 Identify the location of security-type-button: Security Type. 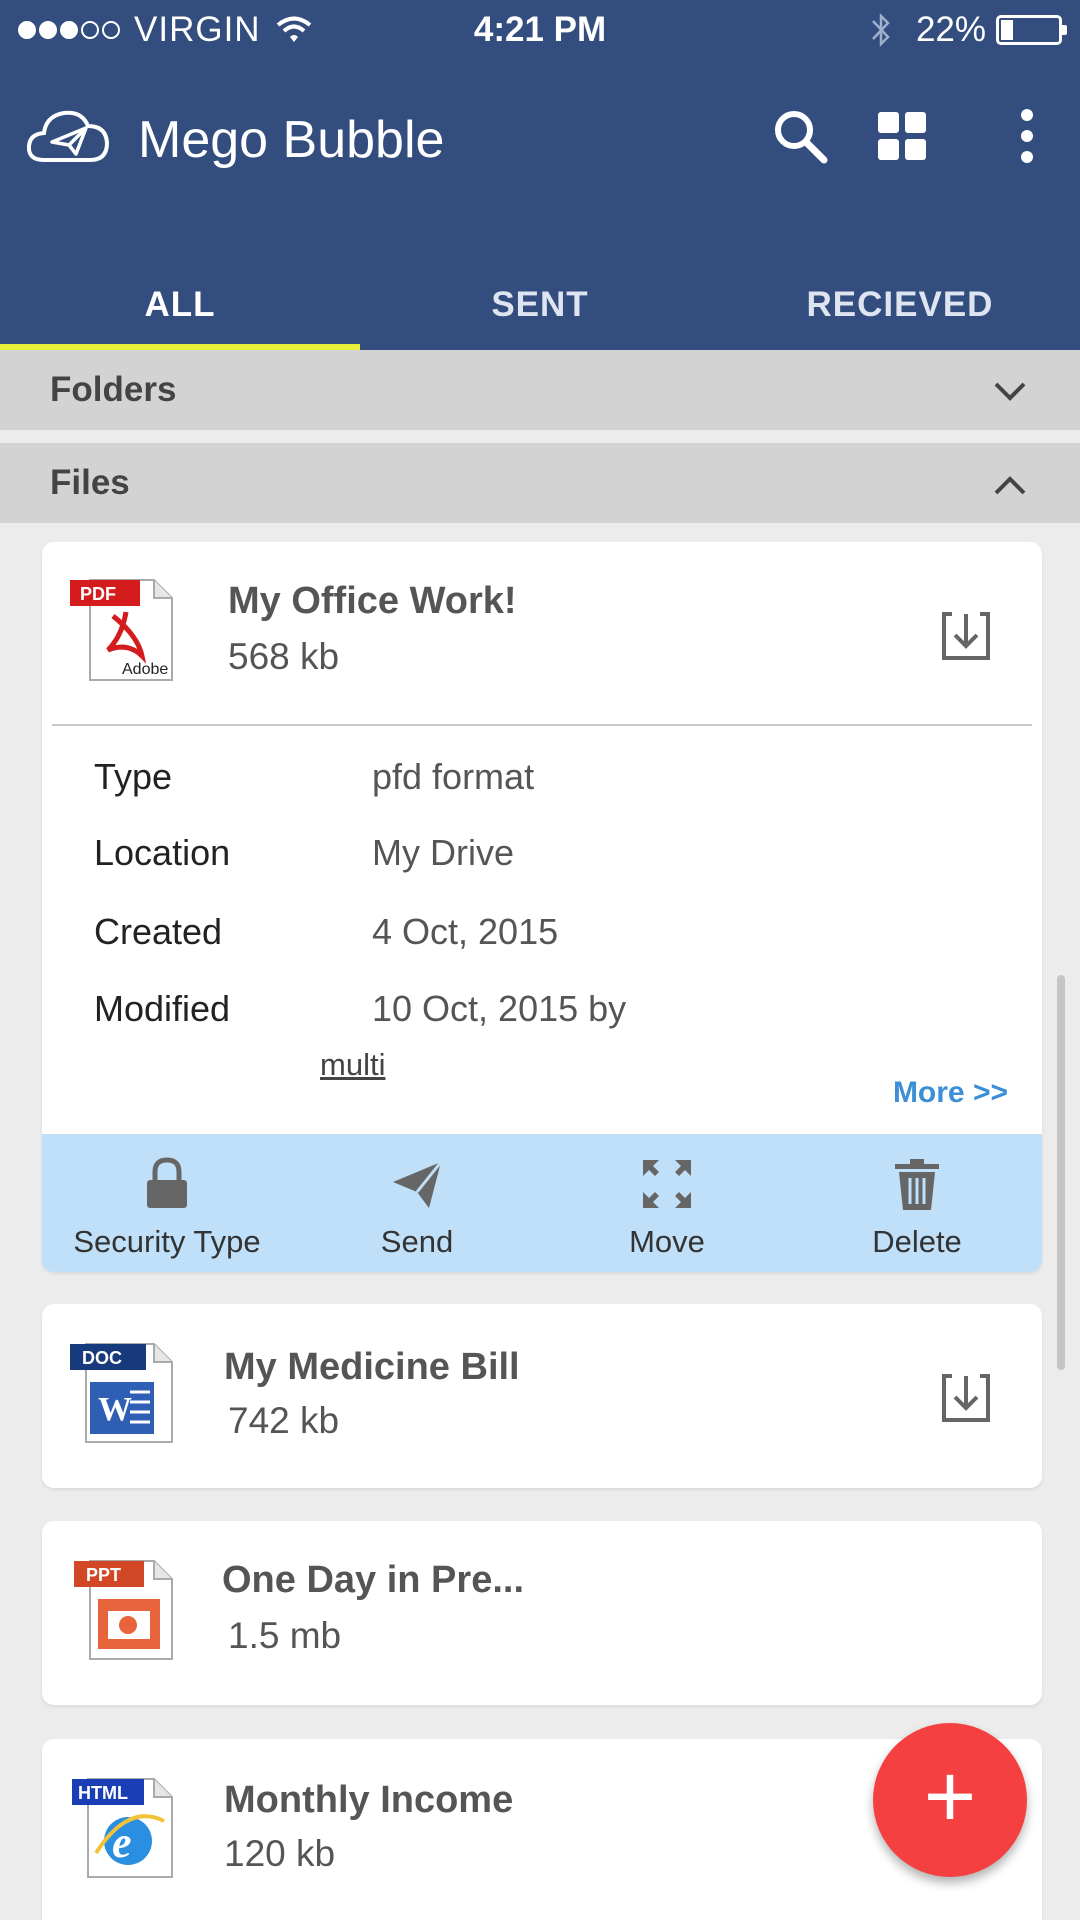
(167, 1203).